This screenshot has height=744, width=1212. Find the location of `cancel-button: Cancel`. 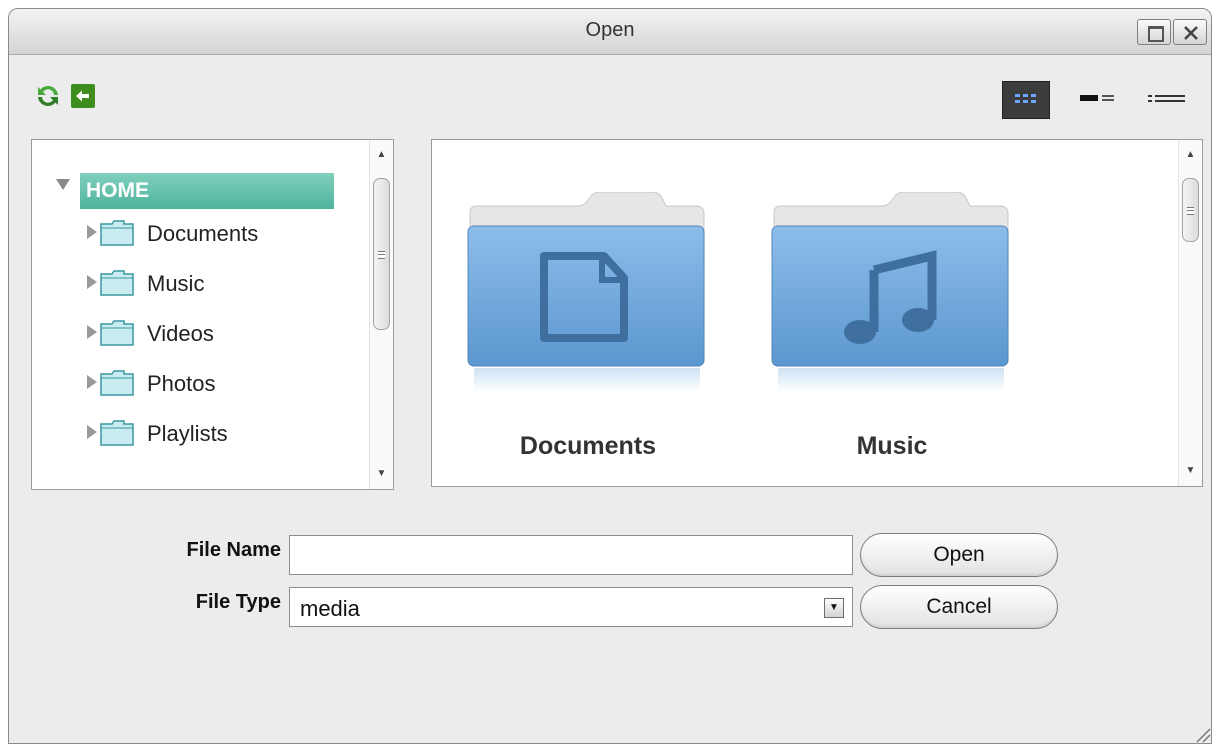

cancel-button: Cancel is located at coordinates (959, 607).